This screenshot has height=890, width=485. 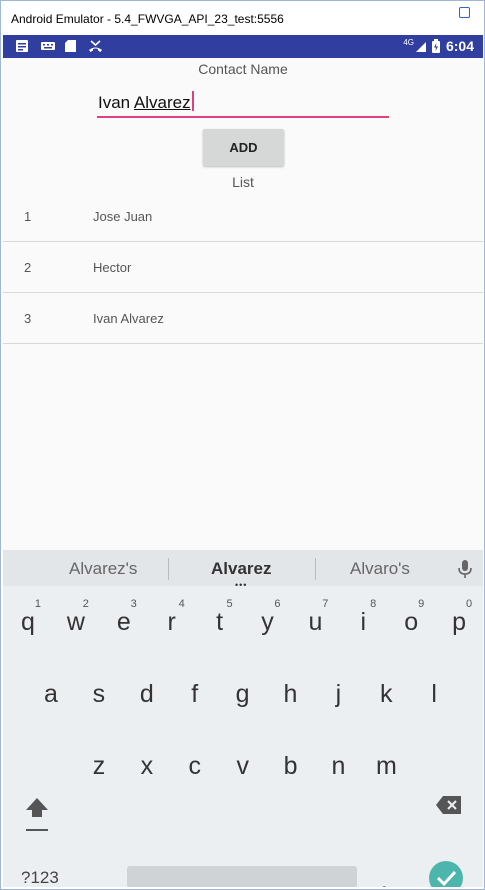 I want to click on key-letter: y, so click(x=267, y=622).